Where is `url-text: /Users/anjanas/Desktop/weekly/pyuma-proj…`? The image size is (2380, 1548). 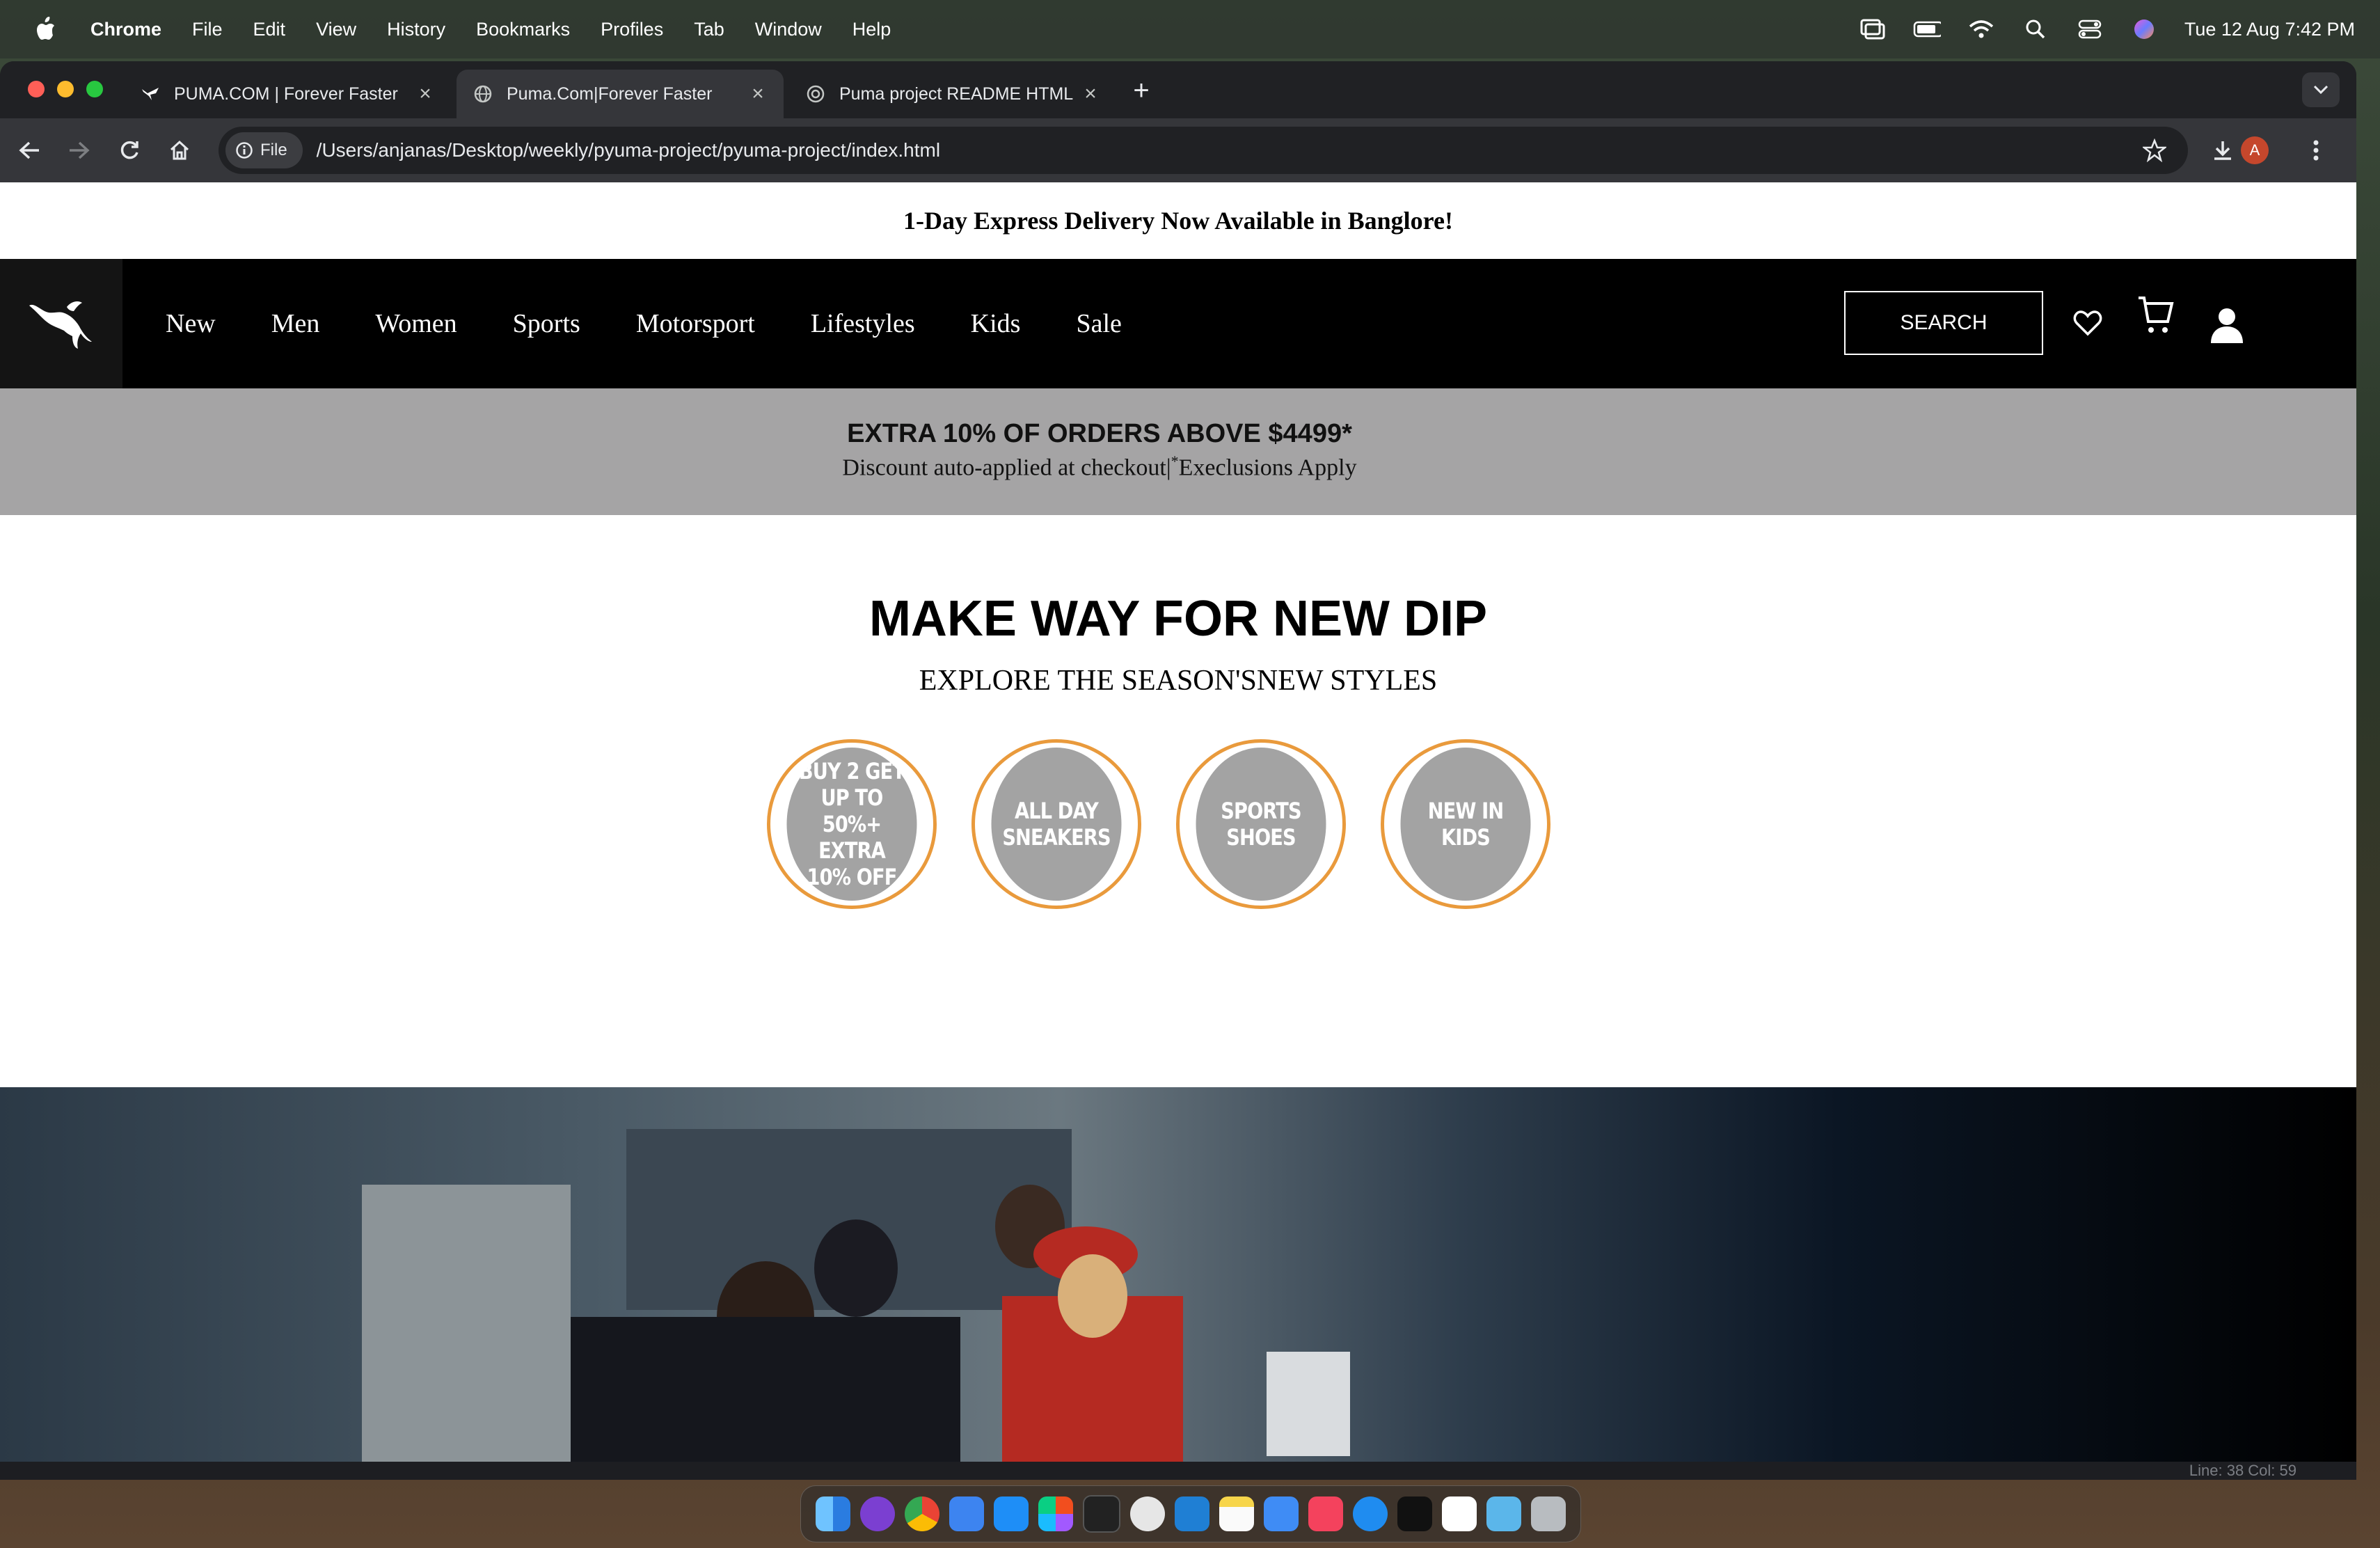
url-text: /Users/anjanas/Desktop/weekly/pyuma-proj… is located at coordinates (628, 150).